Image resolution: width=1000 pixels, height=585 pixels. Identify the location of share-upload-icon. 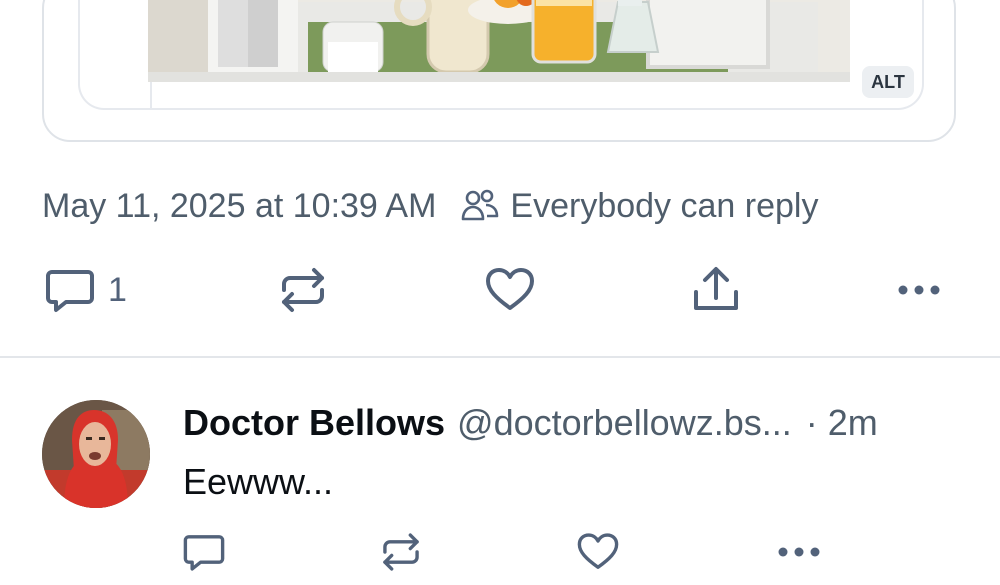
(716, 289).